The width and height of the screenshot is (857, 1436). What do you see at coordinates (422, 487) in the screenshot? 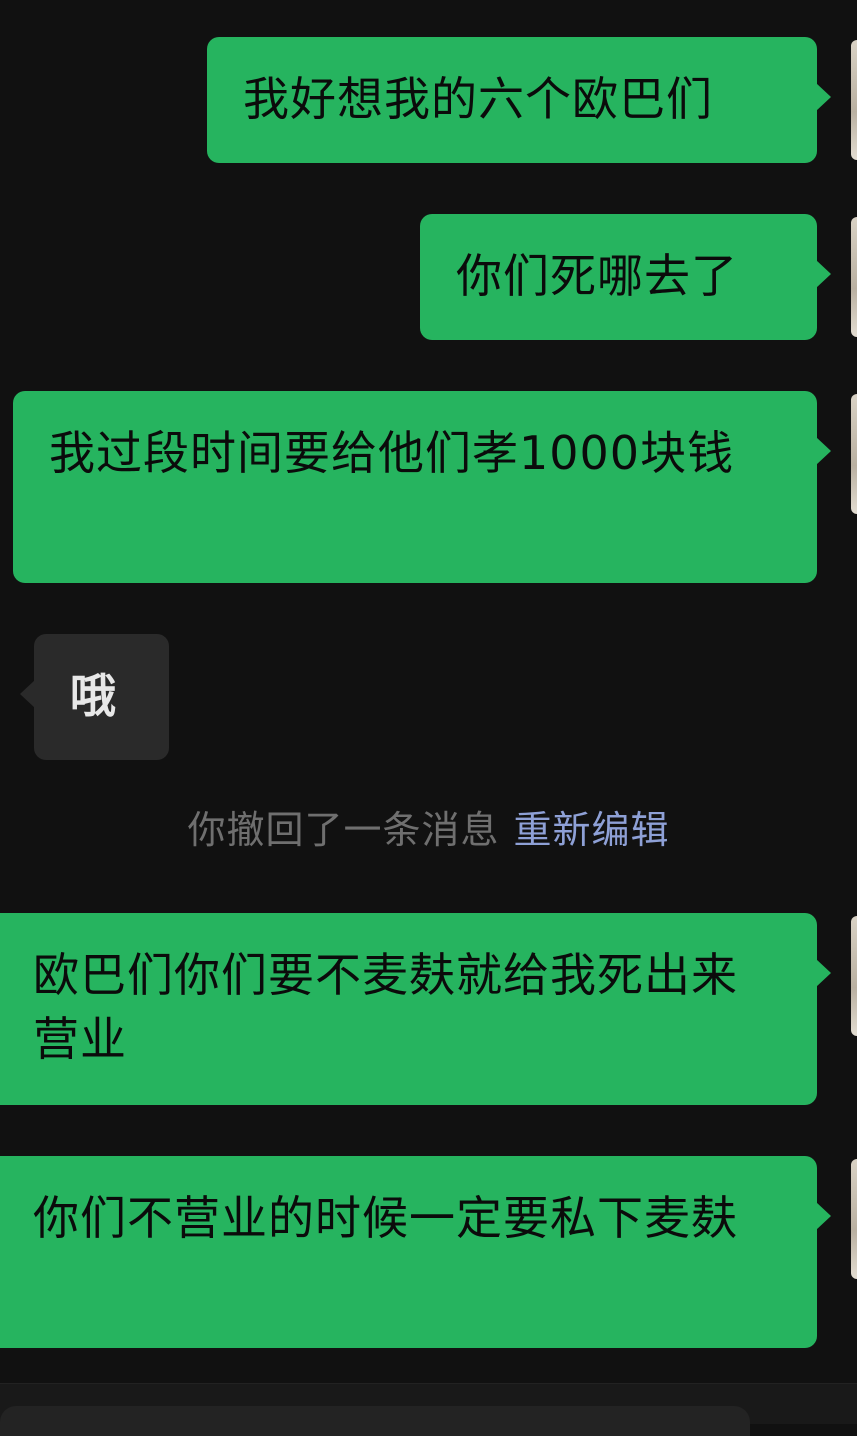
I see `message-bubble-outgoing: 我过段时间要给他们孝1000块钱` at bounding box center [422, 487].